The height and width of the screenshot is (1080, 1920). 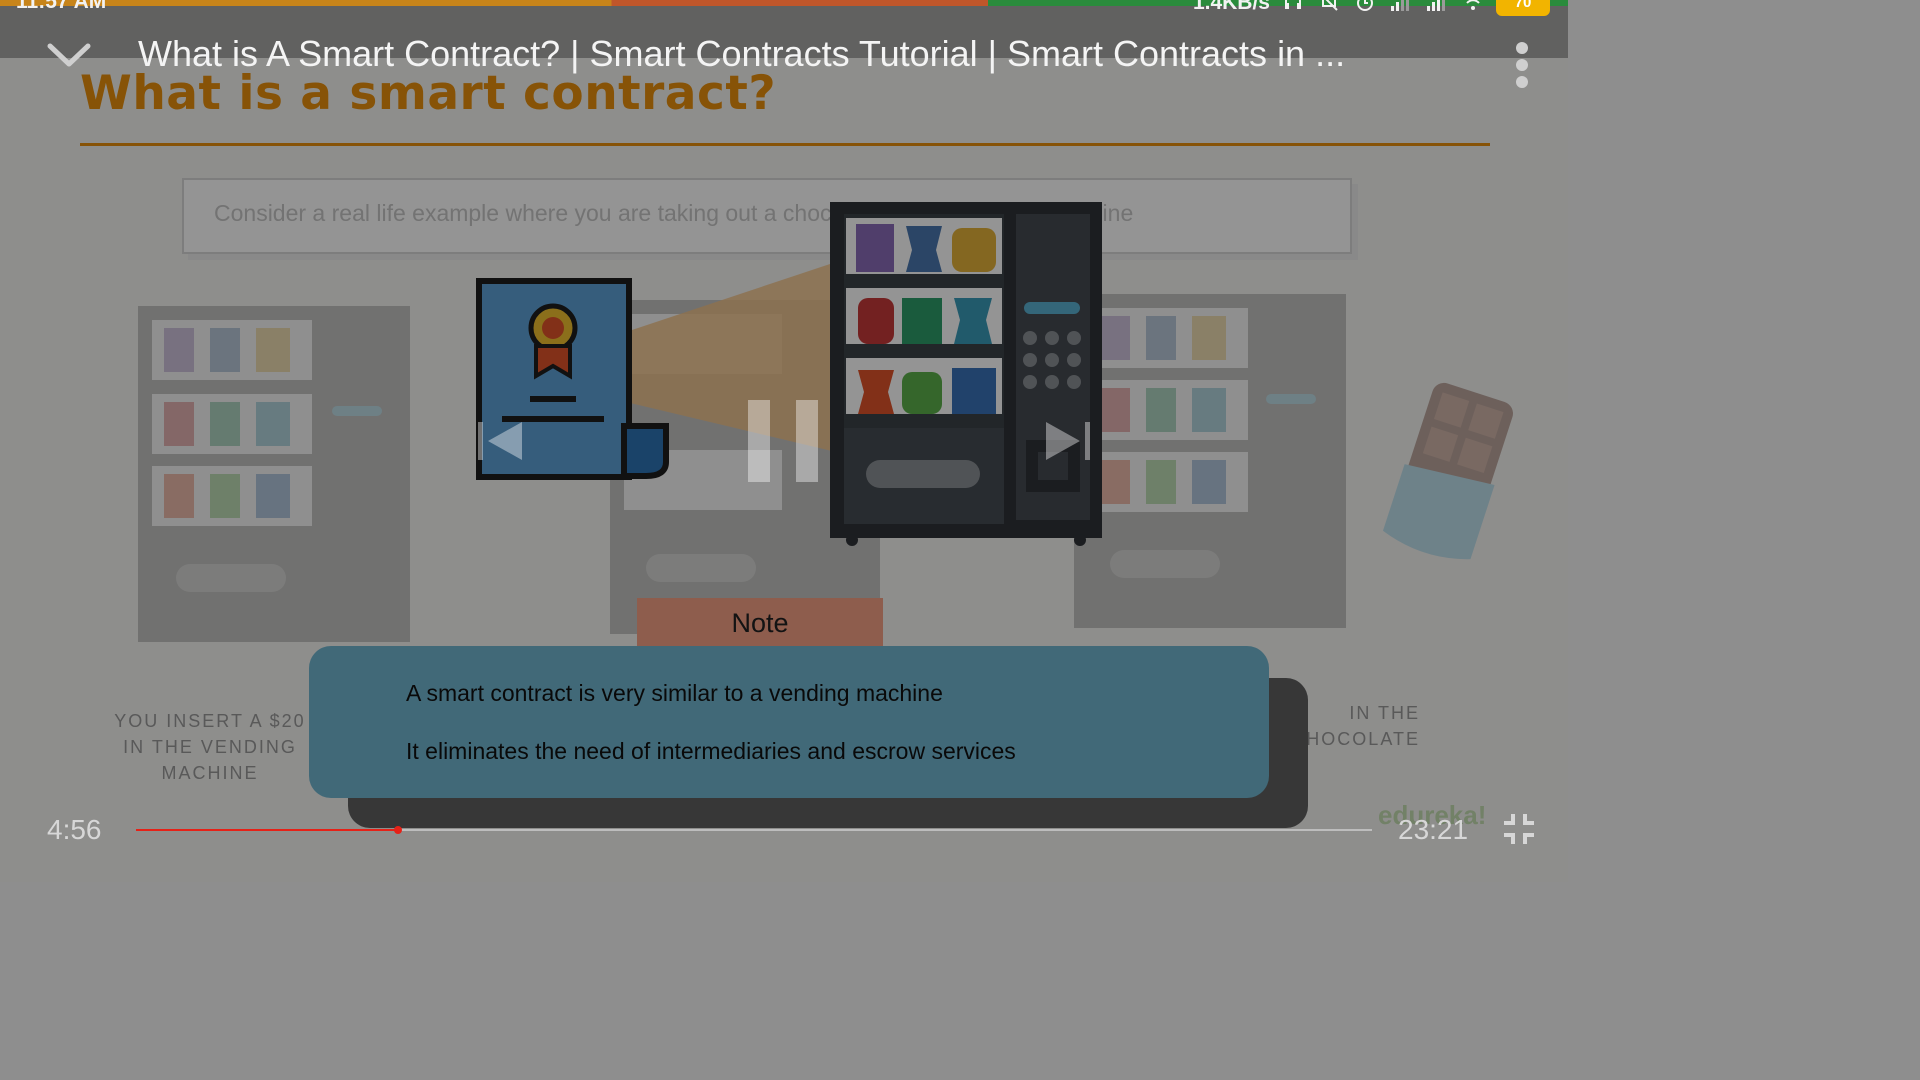 What do you see at coordinates (1293, 7) in the screenshot?
I see `headset-icon` at bounding box center [1293, 7].